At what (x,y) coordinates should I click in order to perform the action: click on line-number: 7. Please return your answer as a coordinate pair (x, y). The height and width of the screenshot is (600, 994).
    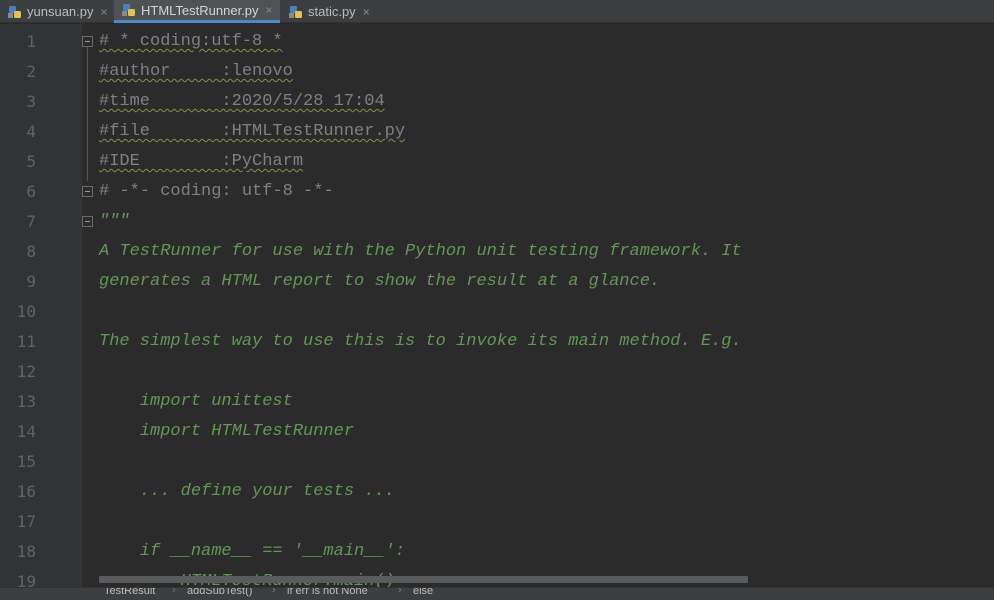
    Looking at the image, I should click on (31, 221).